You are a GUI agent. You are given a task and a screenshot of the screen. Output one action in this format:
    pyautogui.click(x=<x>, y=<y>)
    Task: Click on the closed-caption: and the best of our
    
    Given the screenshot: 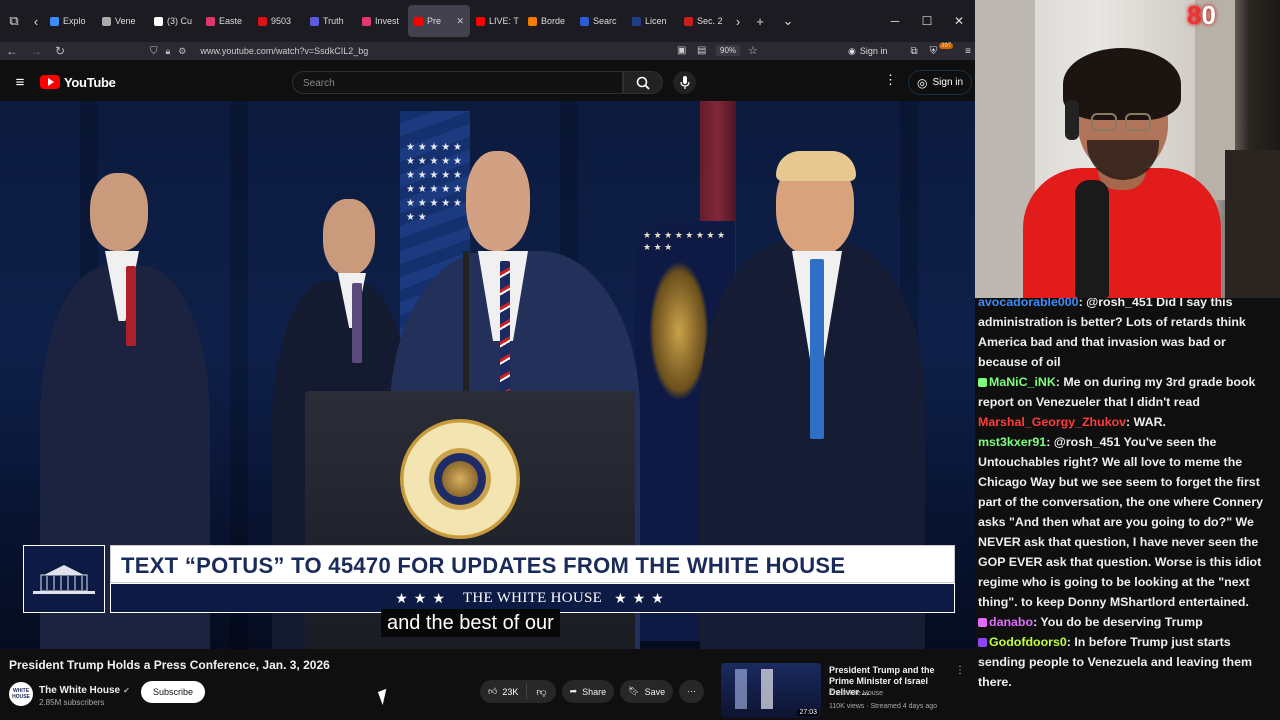 What is the action you would take?
    pyautogui.click(x=470, y=623)
    